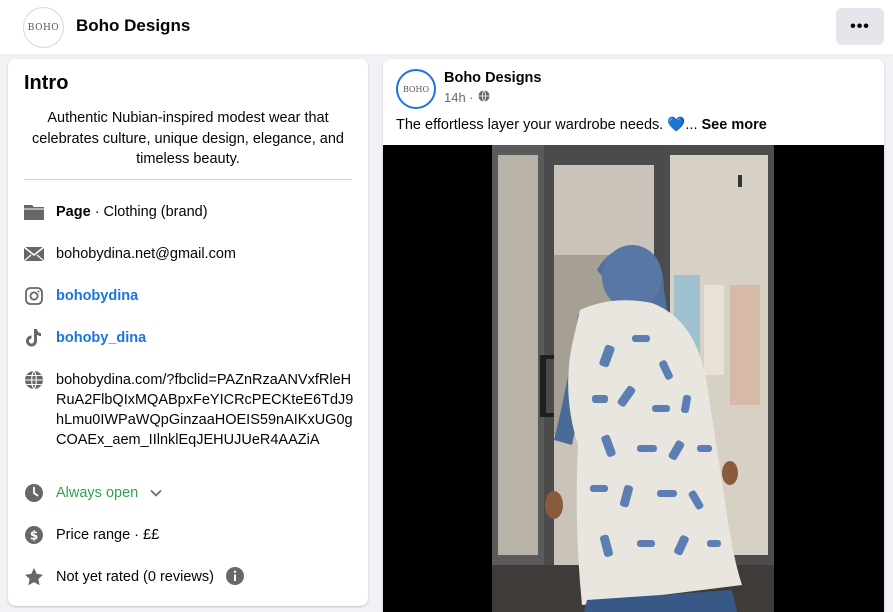 The width and height of the screenshot is (893, 612). Describe the element at coordinates (135, 577) in the screenshot. I see `rating-text: Not yet rated (0 reviews)` at that location.